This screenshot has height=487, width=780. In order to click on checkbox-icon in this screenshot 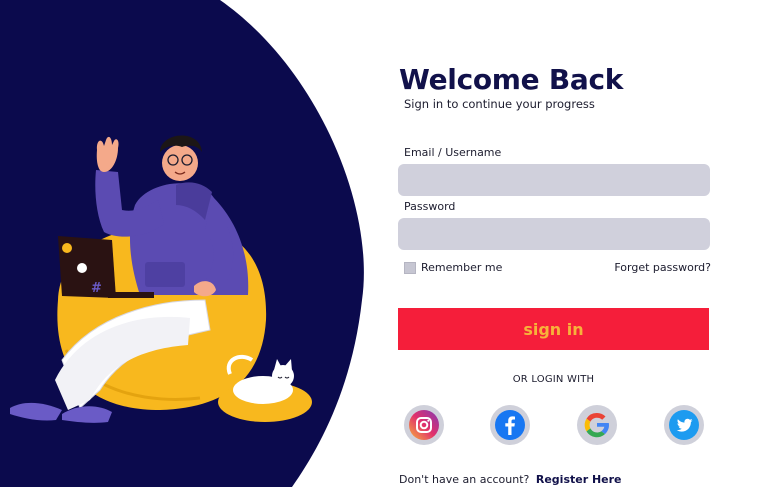, I will do `click(410, 267)`.